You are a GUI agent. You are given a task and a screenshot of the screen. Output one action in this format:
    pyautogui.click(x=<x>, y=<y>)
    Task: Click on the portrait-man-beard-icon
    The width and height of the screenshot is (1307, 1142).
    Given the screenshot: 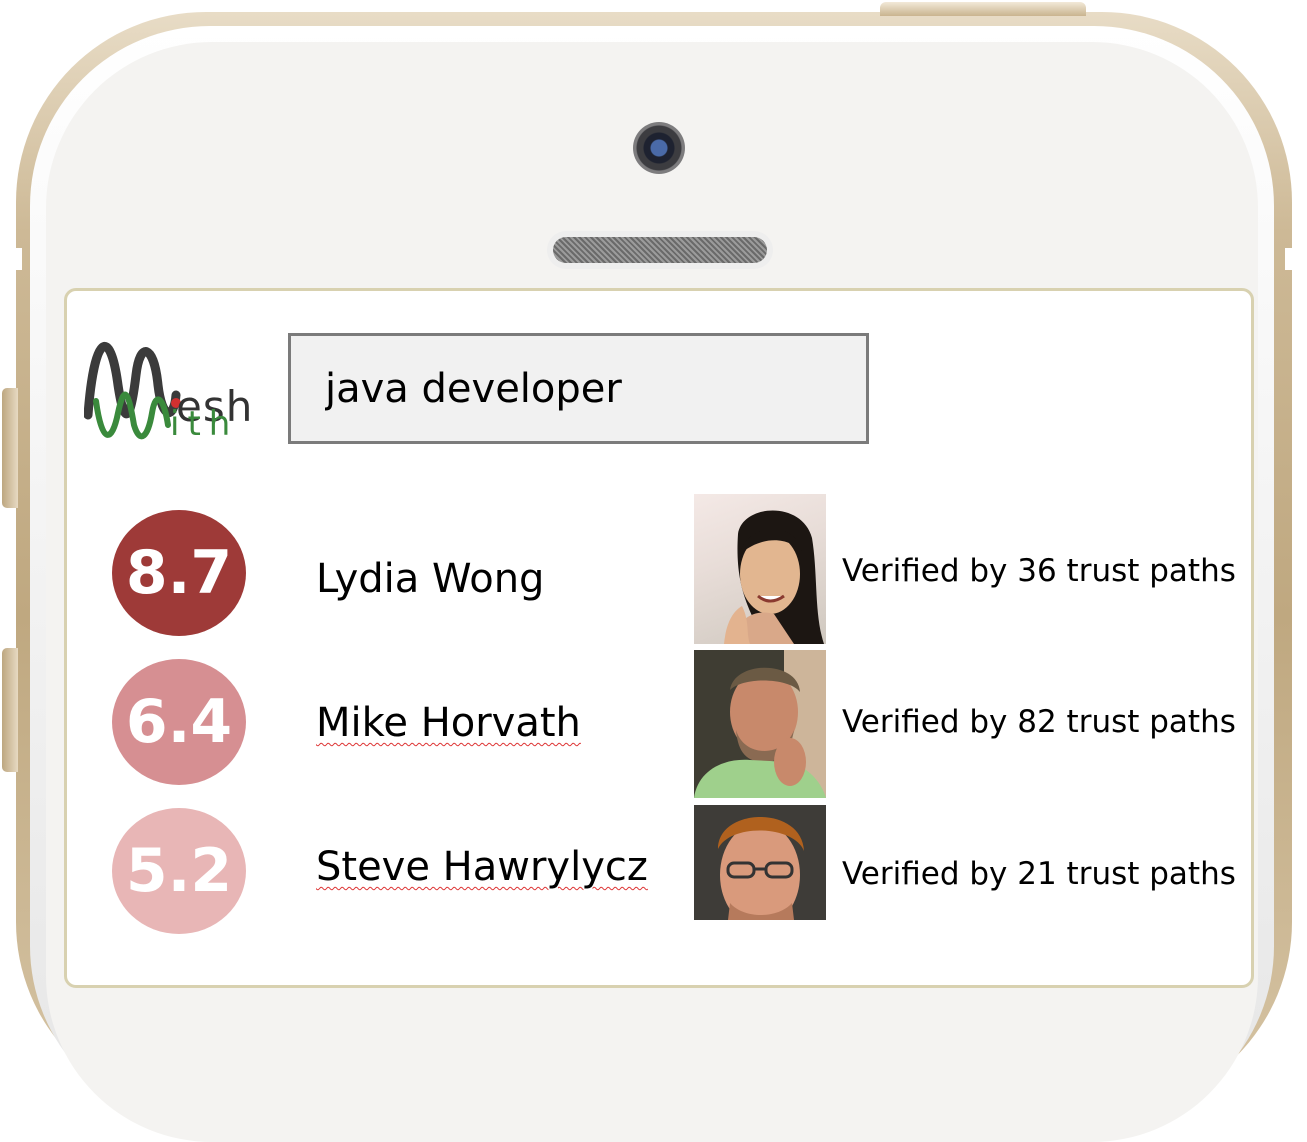 What is the action you would take?
    pyautogui.click(x=760, y=724)
    